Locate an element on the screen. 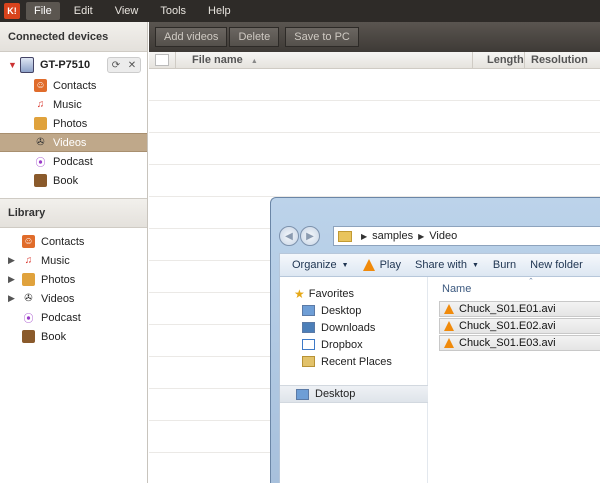  new-folder-button: New folder is located at coordinates (556, 265).